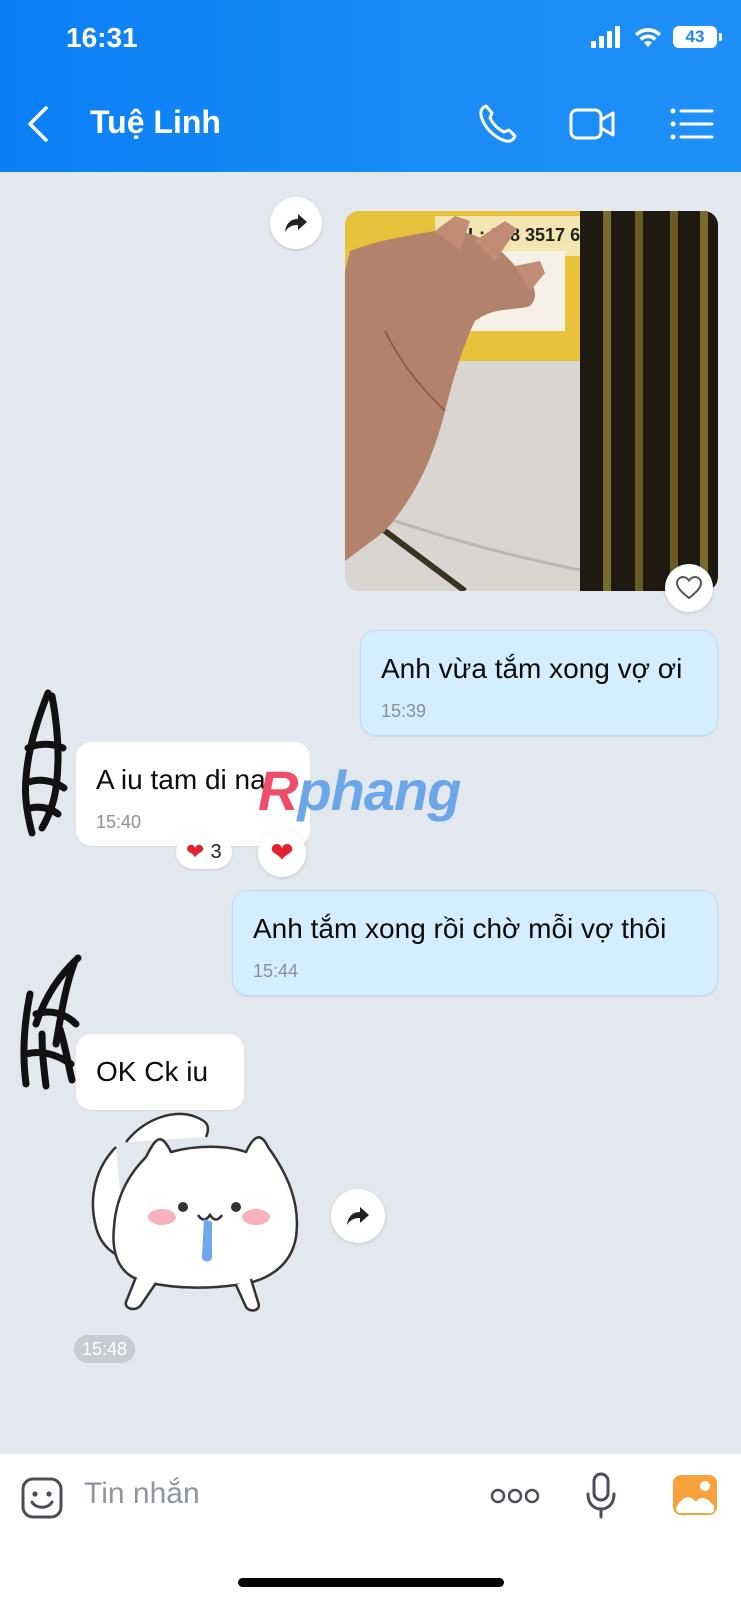 The width and height of the screenshot is (741, 1600). I want to click on reaction-count: 3, so click(216, 851).